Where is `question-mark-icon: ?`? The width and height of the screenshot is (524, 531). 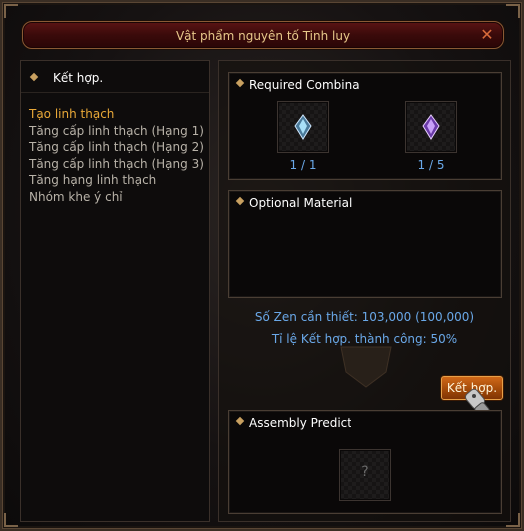
question-mark-icon: ? is located at coordinates (365, 472).